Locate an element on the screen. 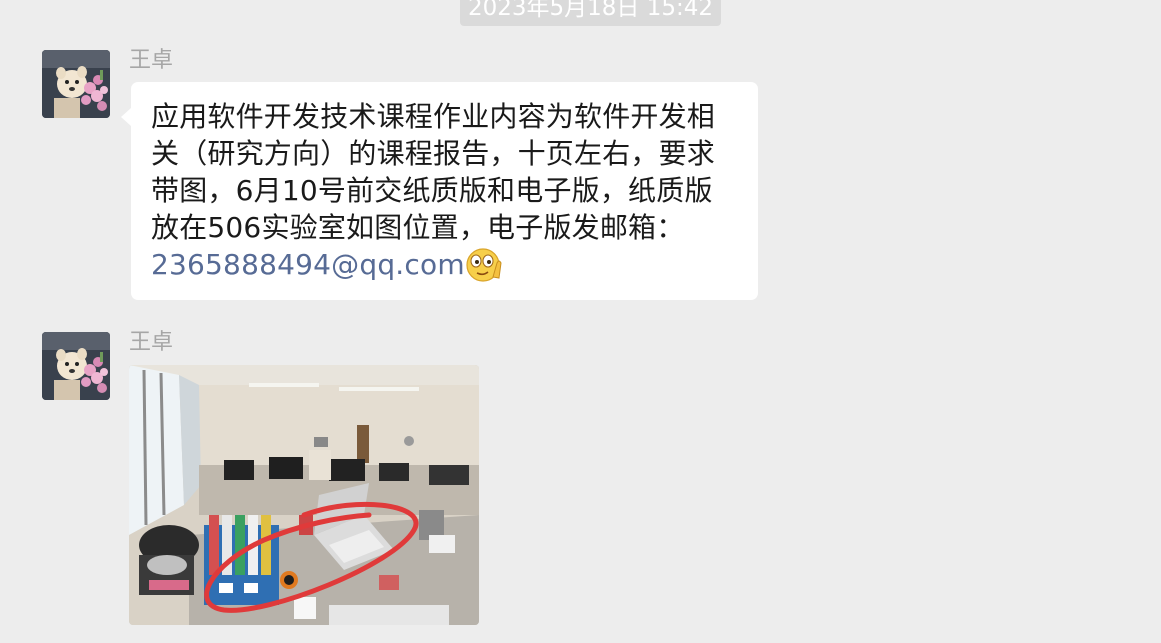 This screenshot has height=643, width=1161. image-message is located at coordinates (304, 495).